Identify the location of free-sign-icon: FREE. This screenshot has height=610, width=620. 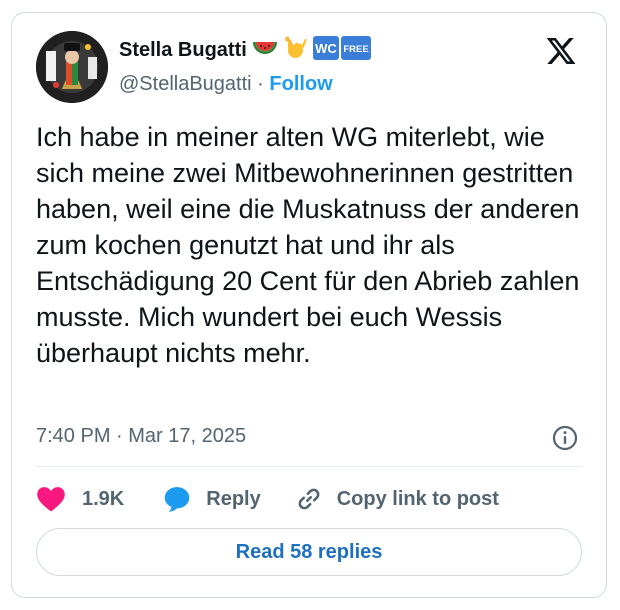
(355, 50).